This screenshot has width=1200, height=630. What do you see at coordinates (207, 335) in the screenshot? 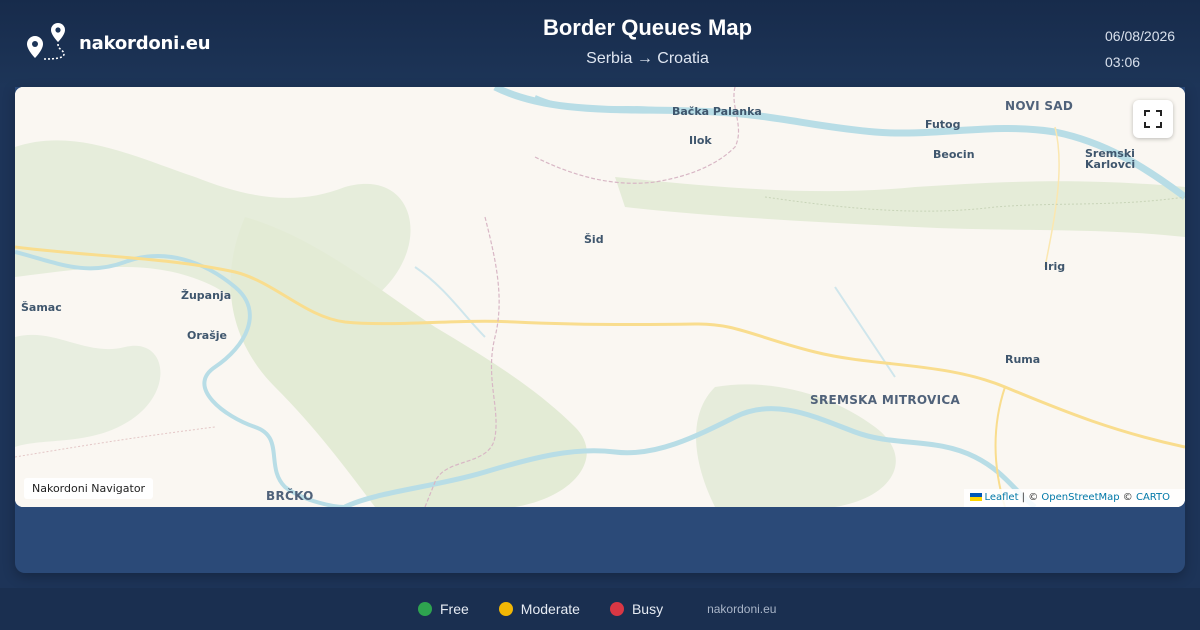
I see `map-label: Orašje` at bounding box center [207, 335].